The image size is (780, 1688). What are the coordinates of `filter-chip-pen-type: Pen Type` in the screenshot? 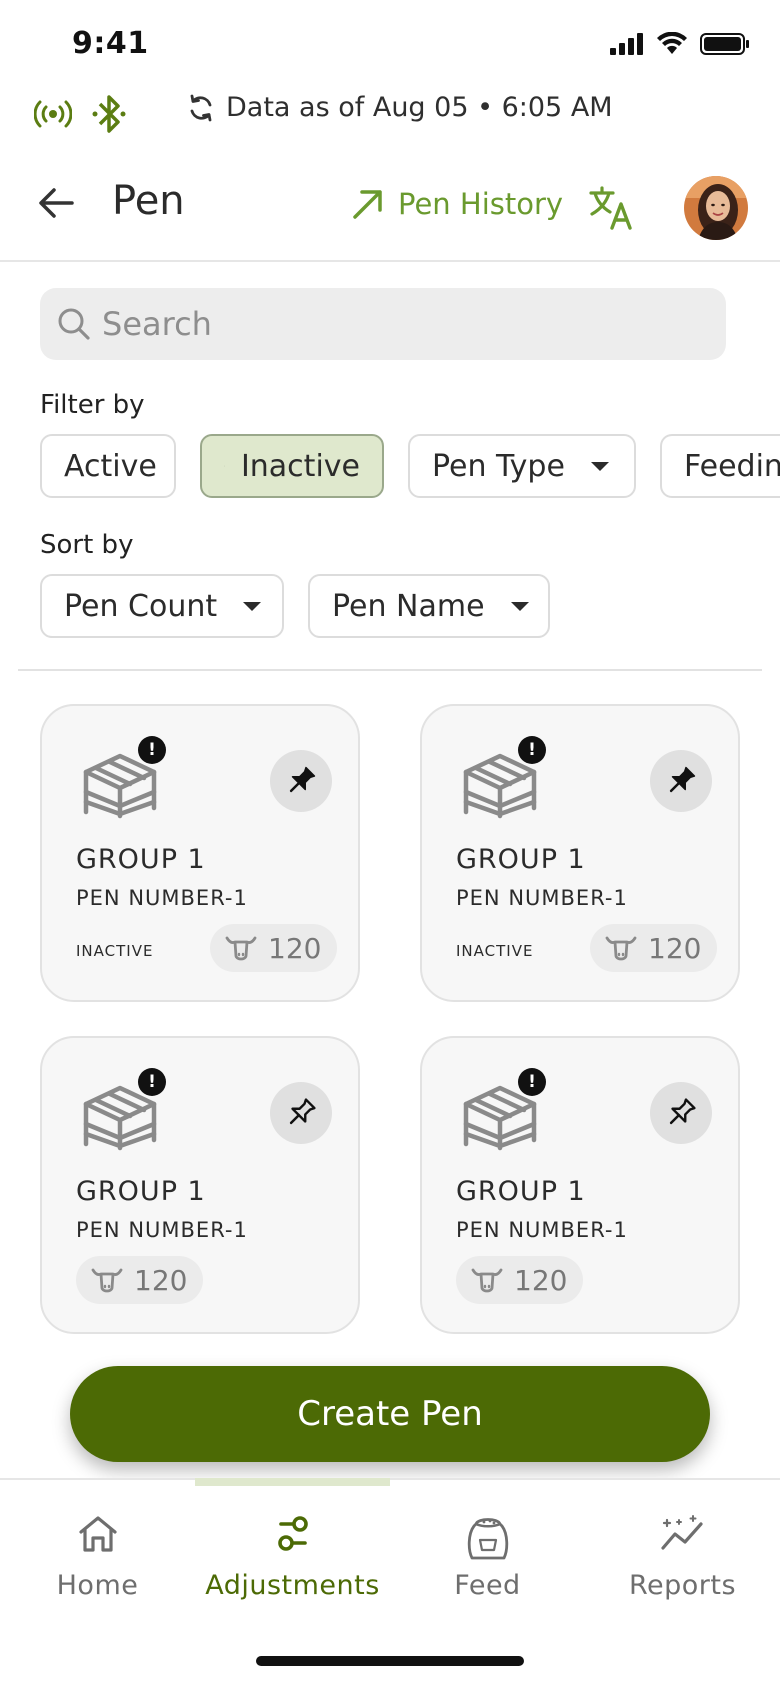 It's located at (522, 466).